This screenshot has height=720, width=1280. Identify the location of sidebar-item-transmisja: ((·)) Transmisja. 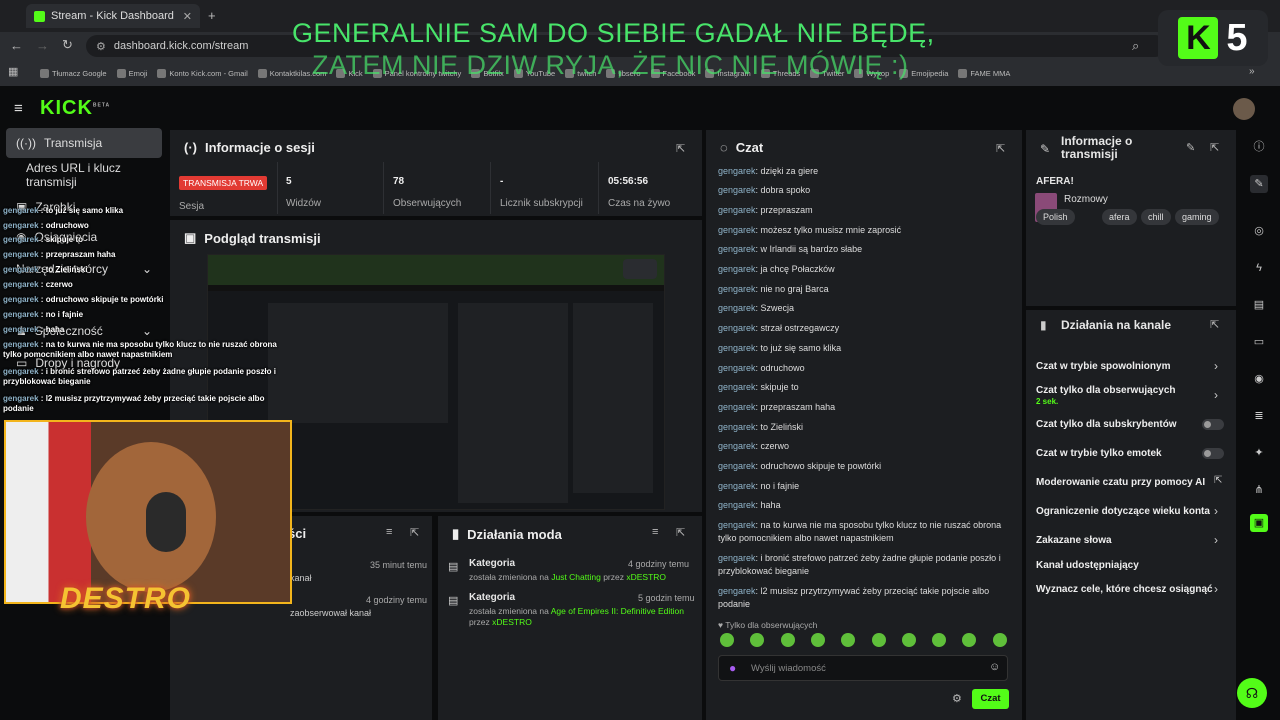
(84, 143).